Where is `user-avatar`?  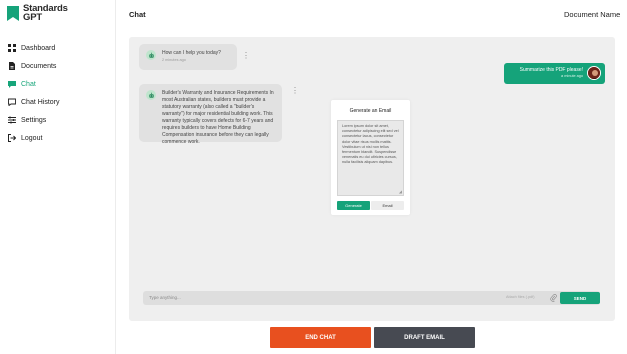
user-avatar is located at coordinates (594, 73).